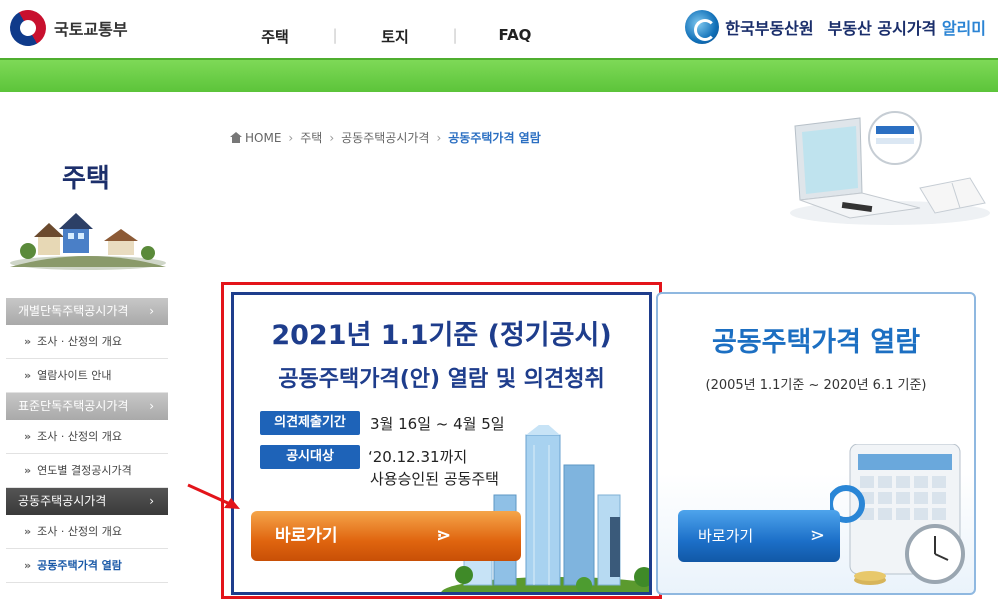 This screenshot has height=601, width=998. I want to click on org-logo: 한국부동산원 부동산 공시가격 알리미, so click(835, 27).